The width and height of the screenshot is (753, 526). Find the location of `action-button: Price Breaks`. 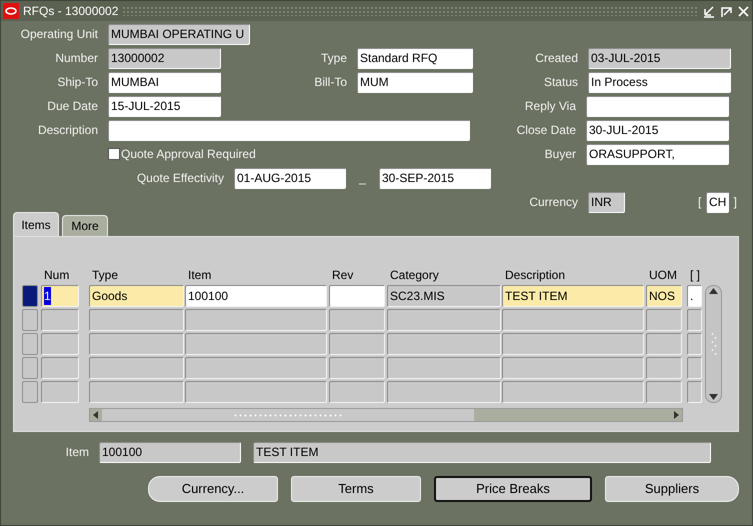

action-button: Price Breaks is located at coordinates (513, 489).